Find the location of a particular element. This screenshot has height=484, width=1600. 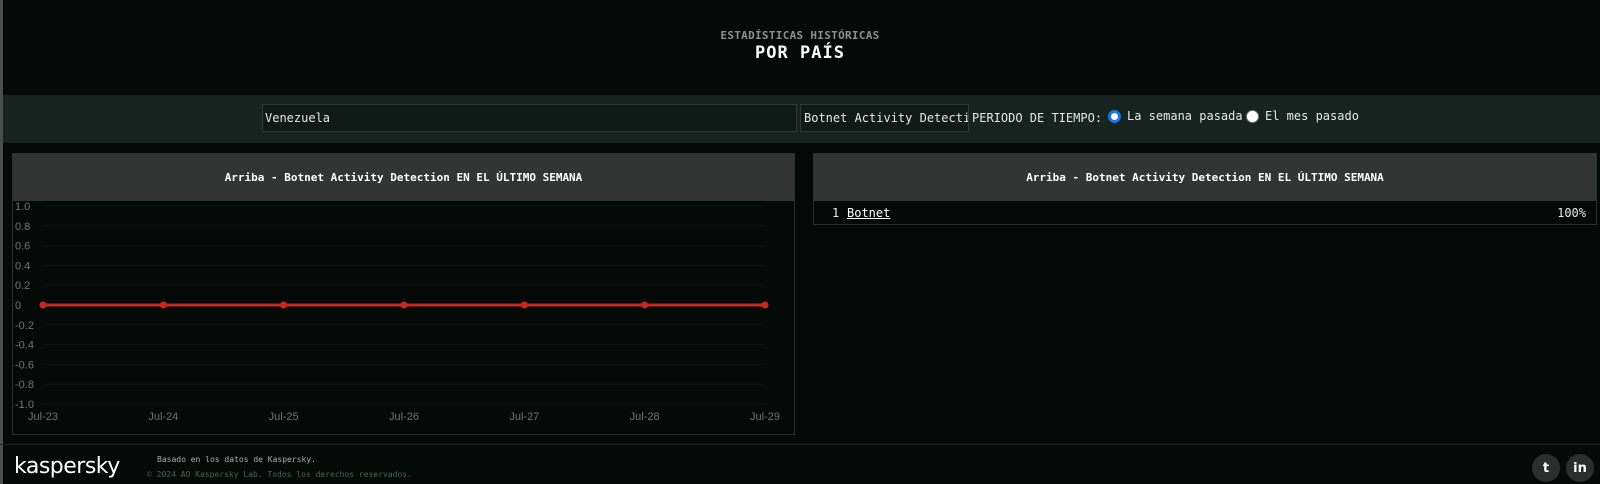

top-row-rank: 1 is located at coordinates (836, 213).